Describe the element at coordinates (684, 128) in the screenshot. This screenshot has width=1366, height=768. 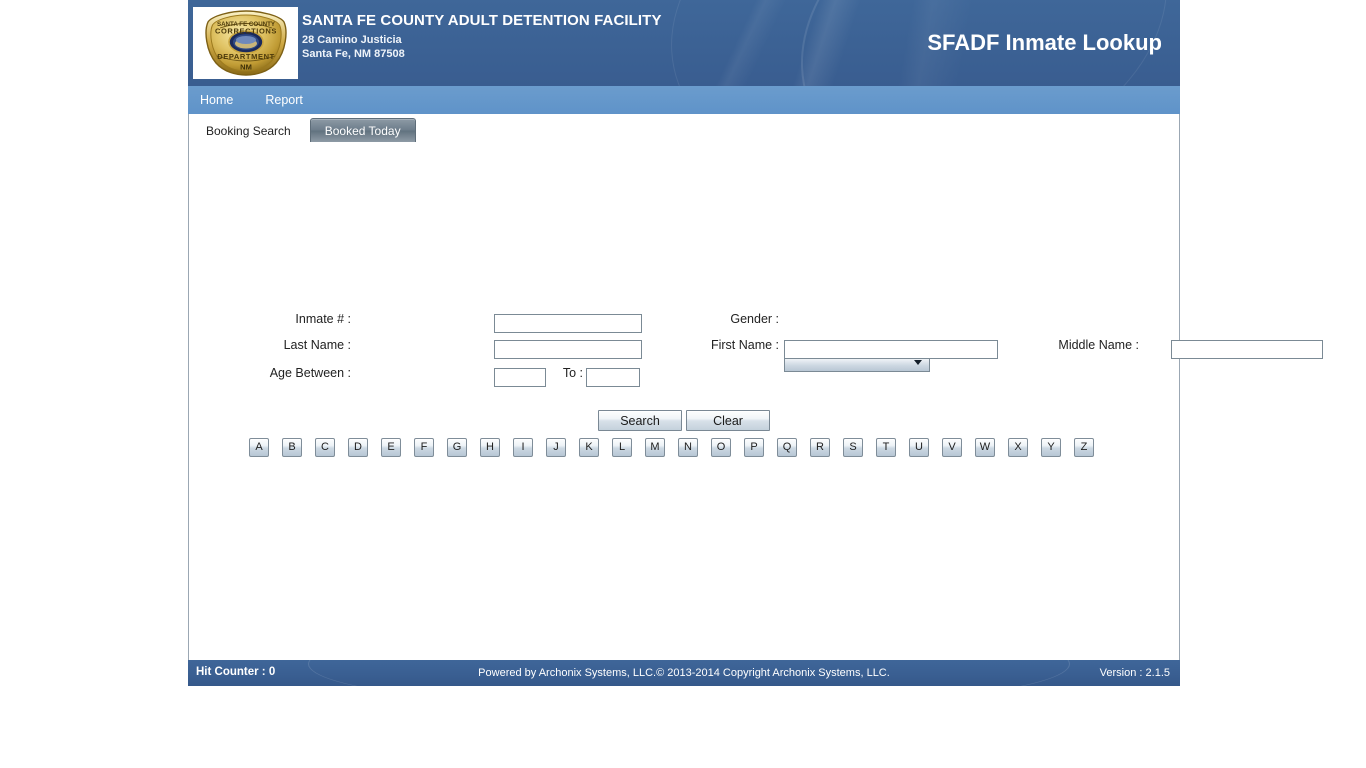
I see `tab-strip: Booking Search Booked Today` at that location.